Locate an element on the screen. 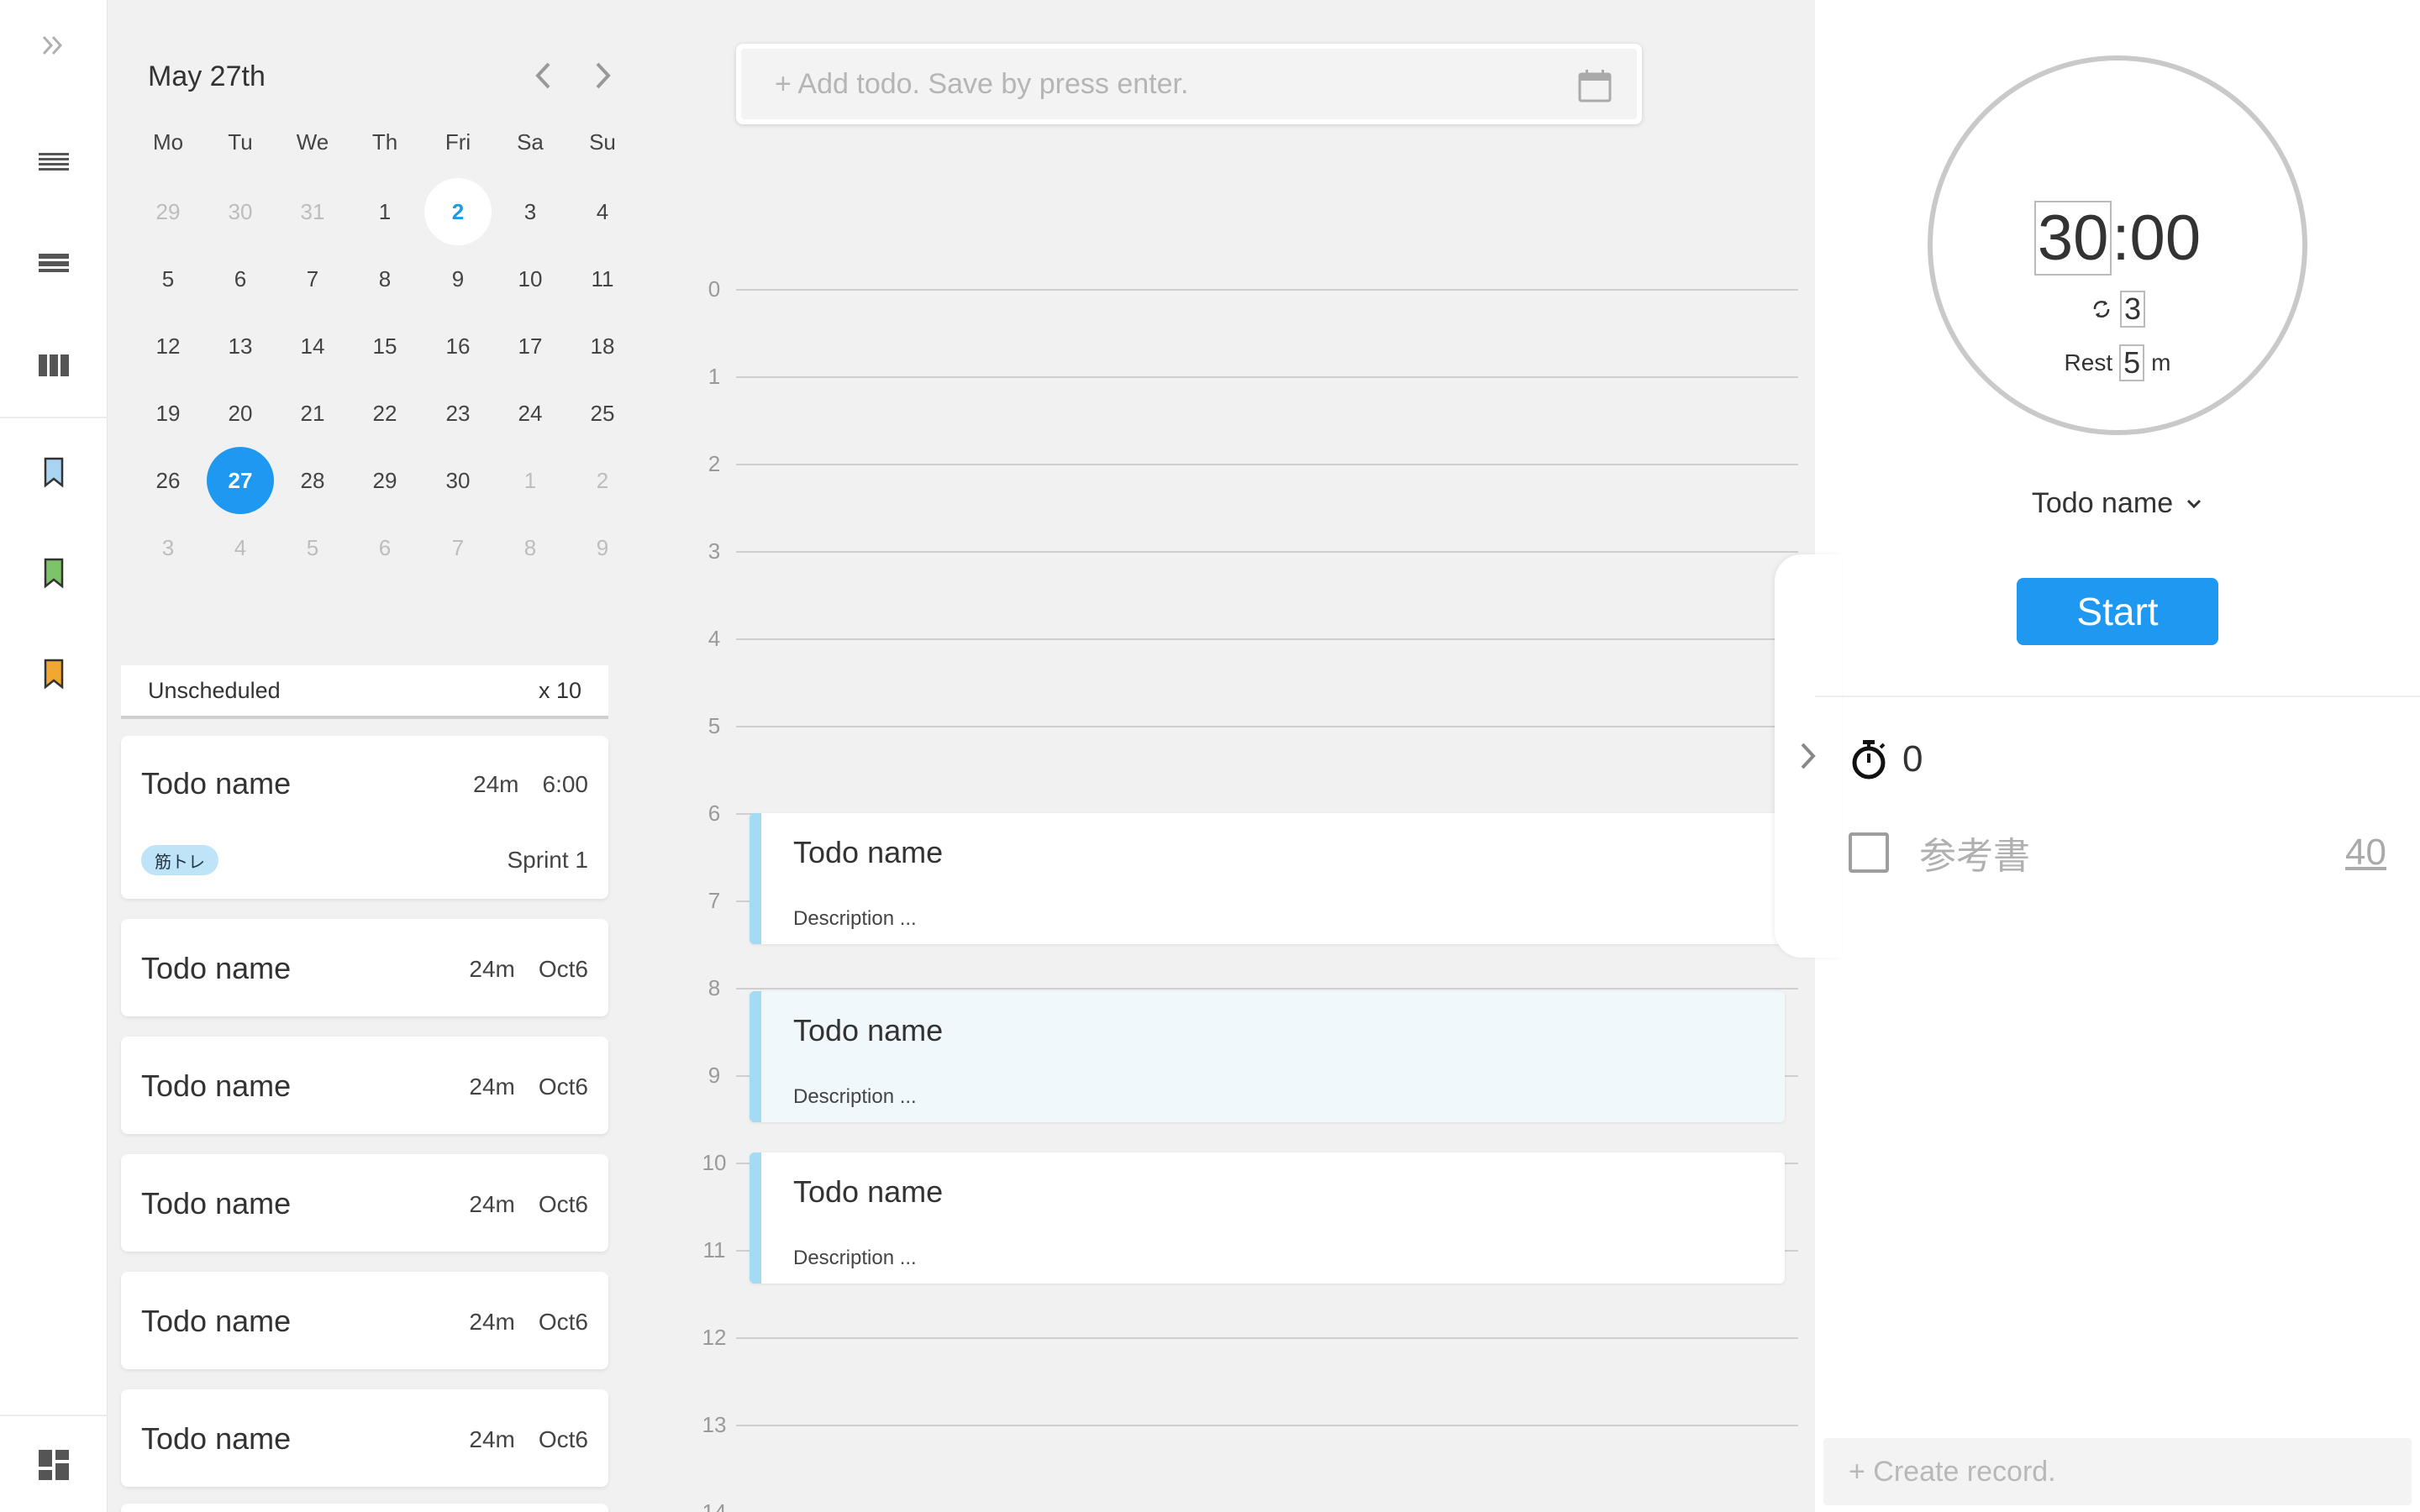 The height and width of the screenshot is (1512, 2420). start-button: Start is located at coordinates (2117, 611).